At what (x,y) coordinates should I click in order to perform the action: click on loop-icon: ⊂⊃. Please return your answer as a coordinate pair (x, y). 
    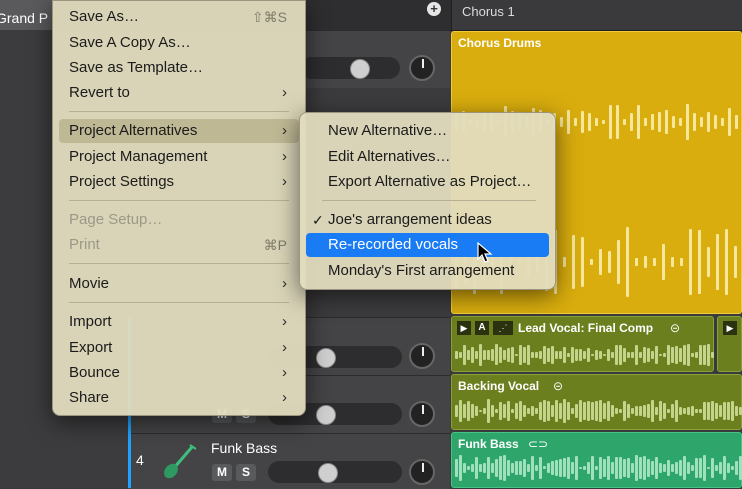
    Looking at the image, I should click on (538, 444).